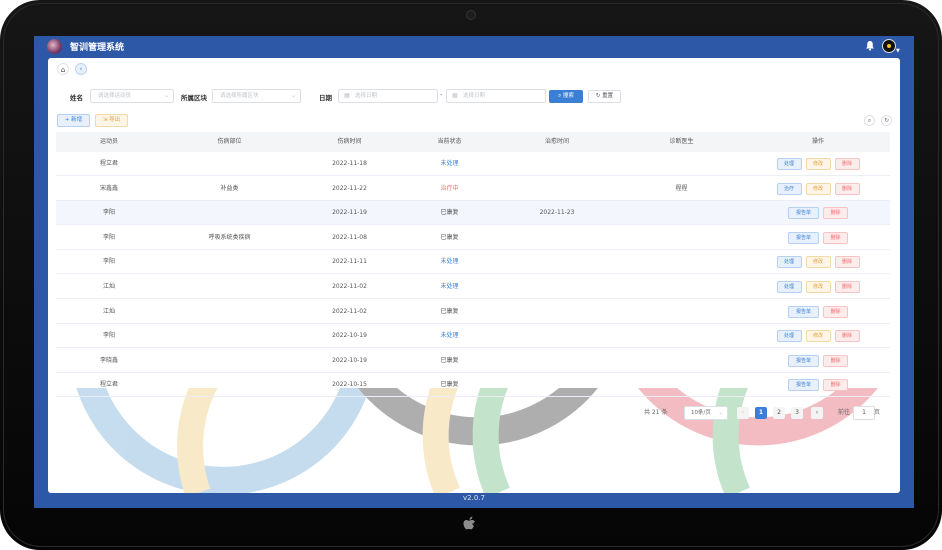 The height and width of the screenshot is (550, 942). What do you see at coordinates (473, 361) in the screenshot?
I see `table-row: 李晓鑫 2022-10-19 已康复 报告单 删除` at bounding box center [473, 361].